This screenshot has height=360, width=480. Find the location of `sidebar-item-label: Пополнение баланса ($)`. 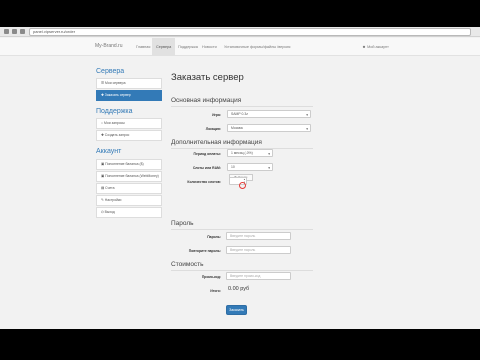

sidebar-item-label: Пополнение баланса ($) is located at coordinates (124, 164).